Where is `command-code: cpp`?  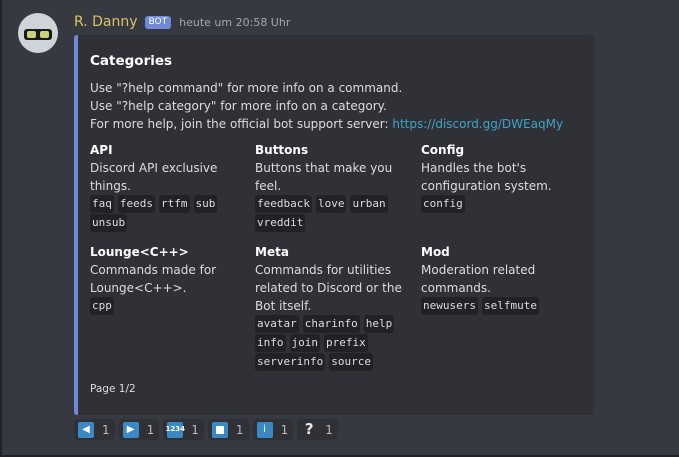 command-code: cpp is located at coordinates (102, 306).